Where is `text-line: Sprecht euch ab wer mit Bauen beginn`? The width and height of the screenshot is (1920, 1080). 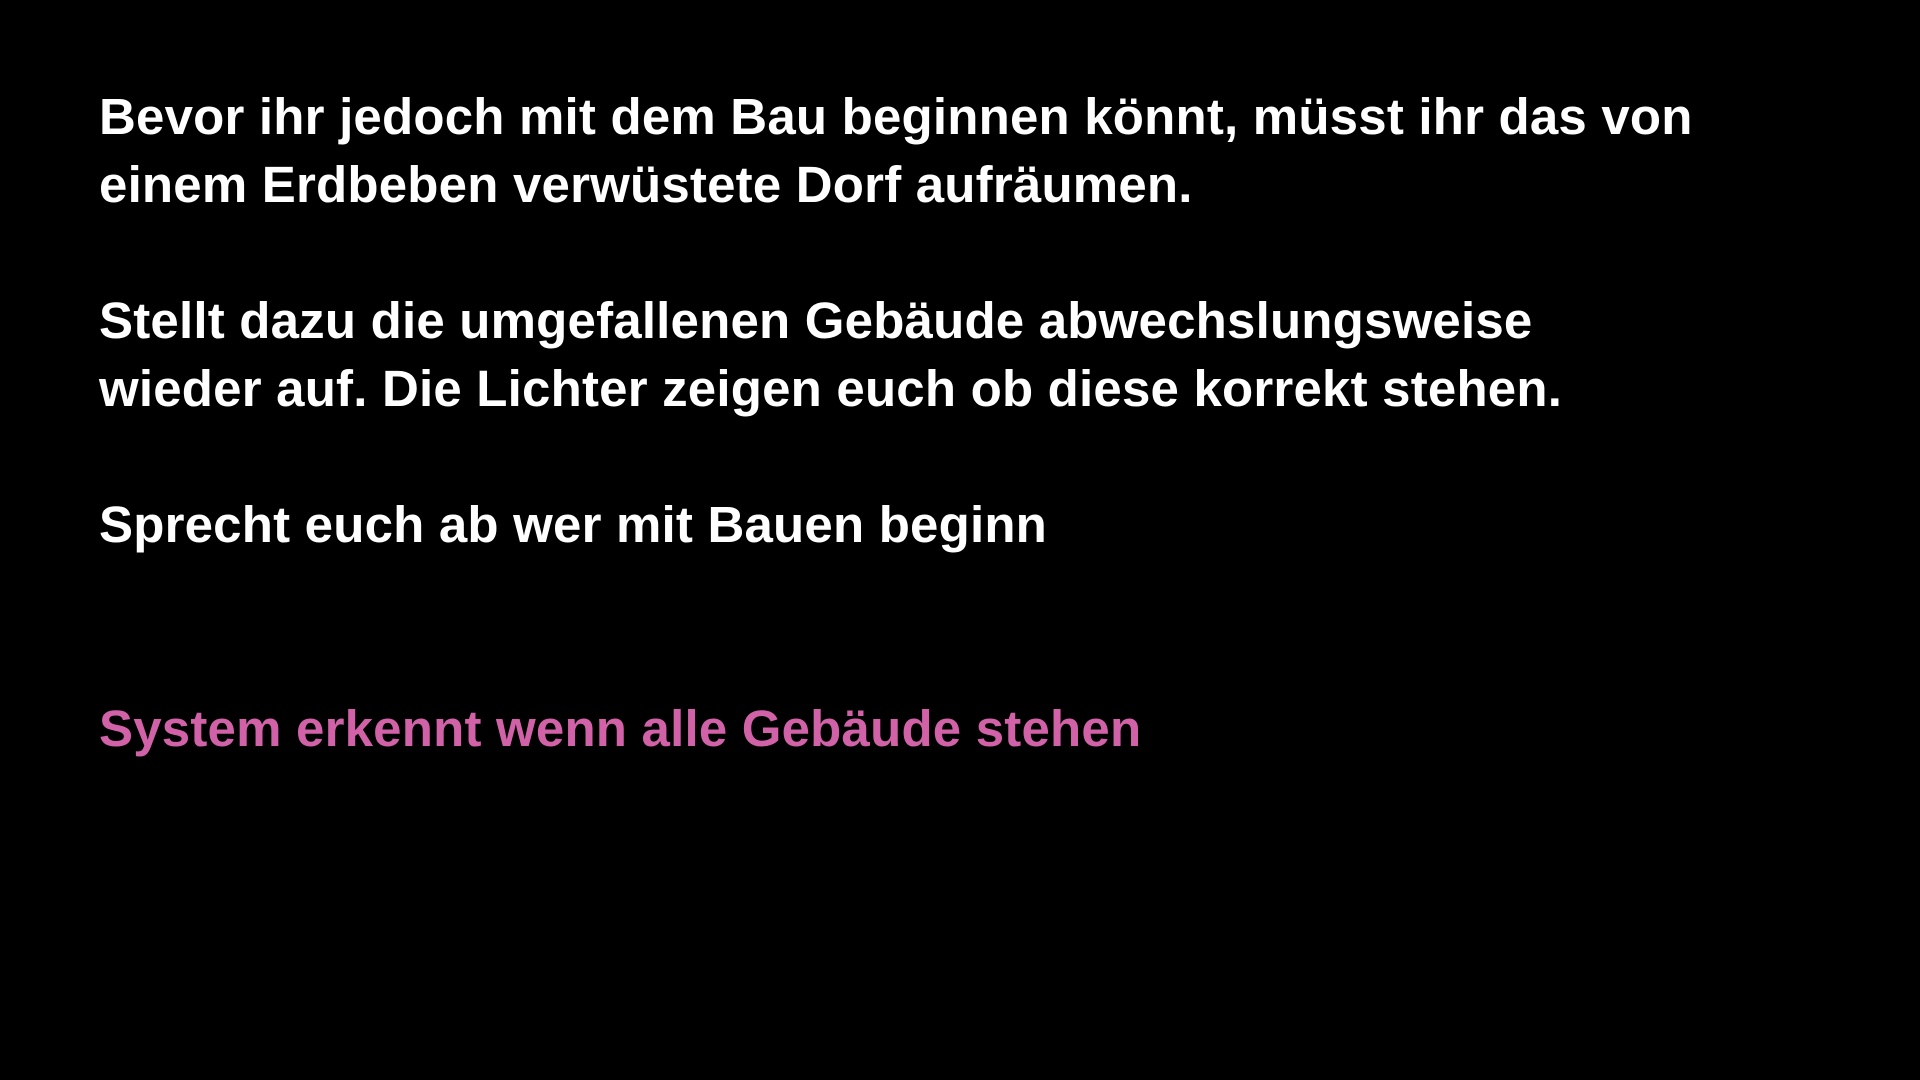 text-line: Sprecht euch ab wer mit Bauen beginn is located at coordinates (573, 524).